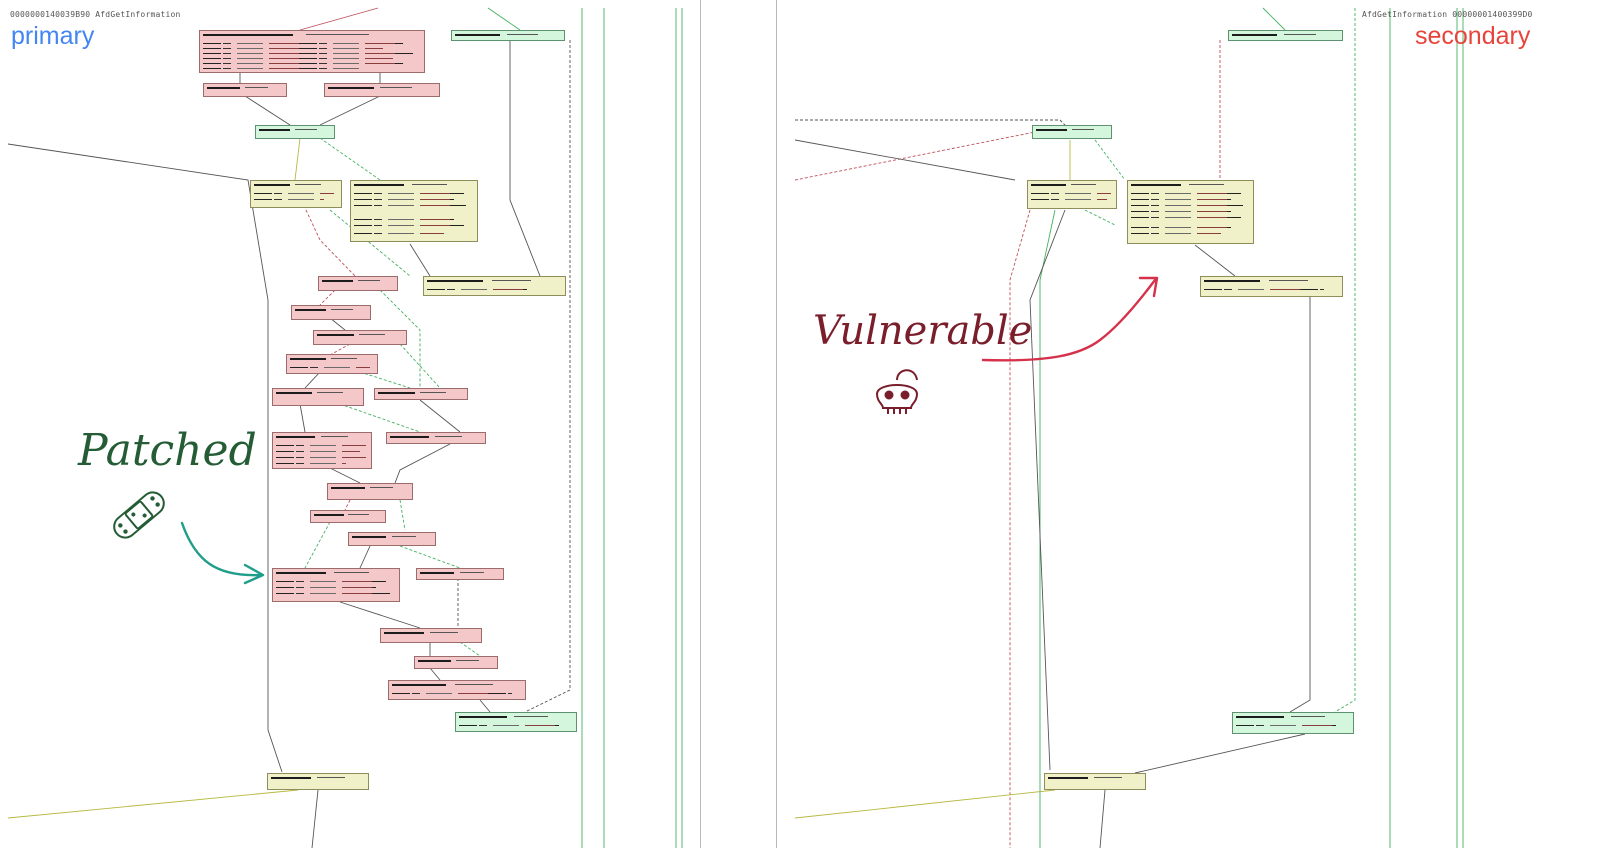  What do you see at coordinates (139, 515) in the screenshot?
I see `bandage-icon` at bounding box center [139, 515].